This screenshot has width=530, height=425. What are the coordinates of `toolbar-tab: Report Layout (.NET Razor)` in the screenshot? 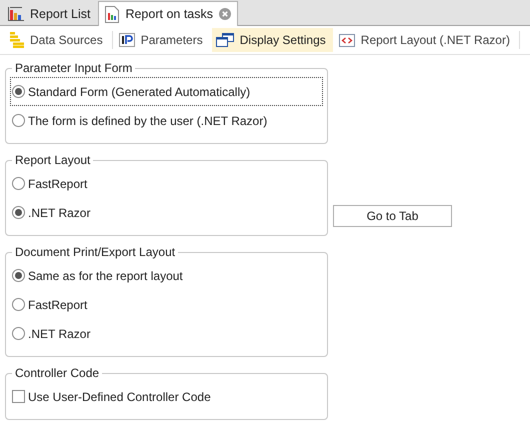 It's located at (425, 40).